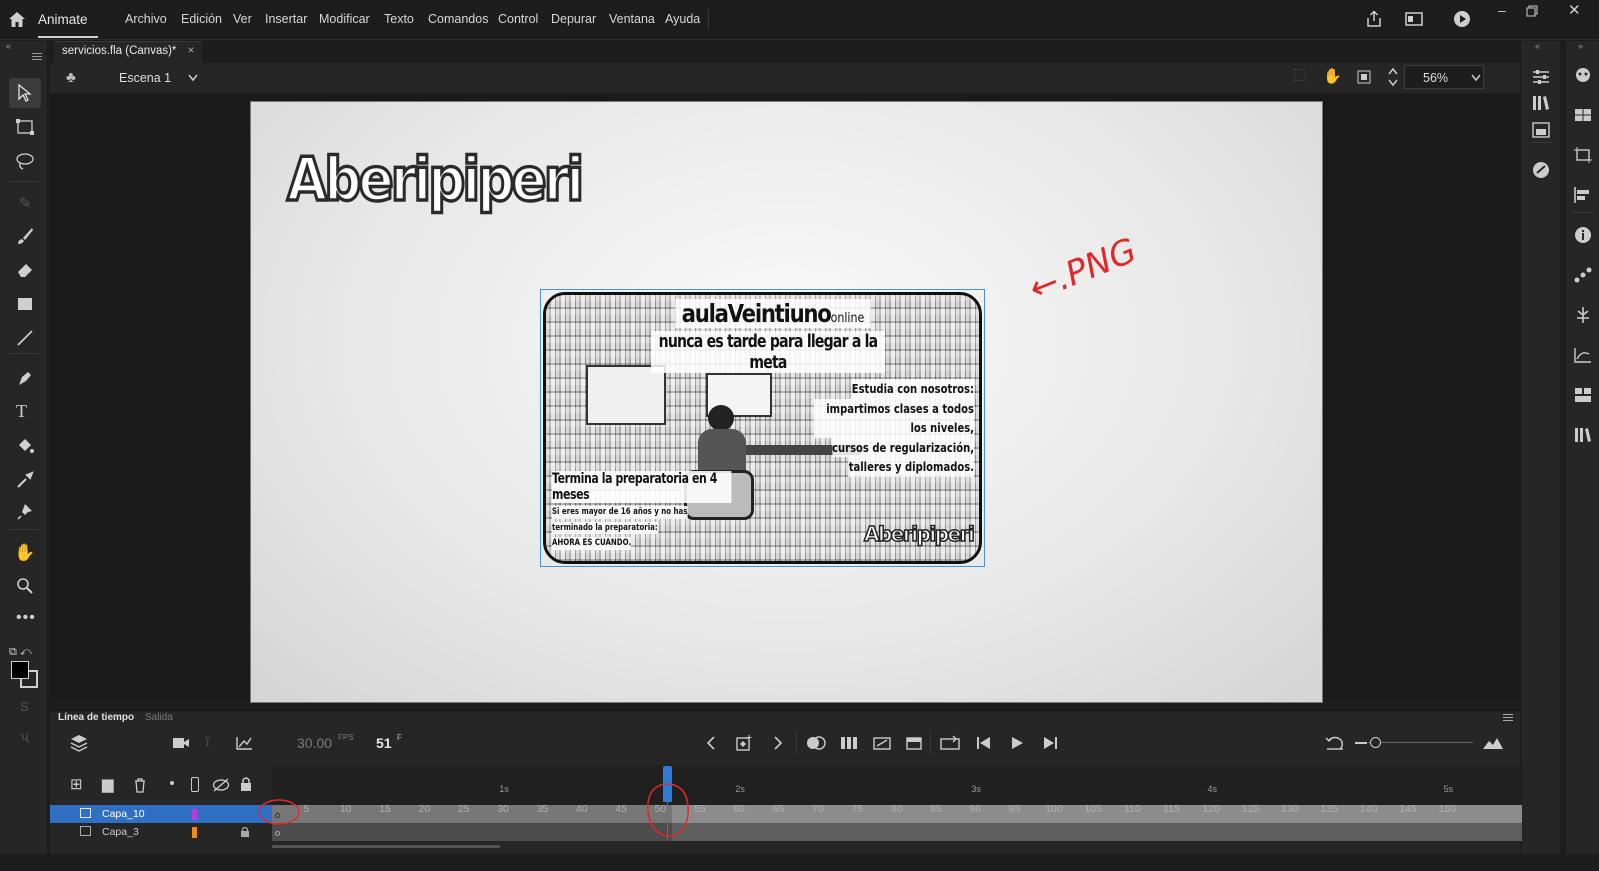 The width and height of the screenshot is (1599, 871). I want to click on bone-tool-icon, so click(1583, 315).